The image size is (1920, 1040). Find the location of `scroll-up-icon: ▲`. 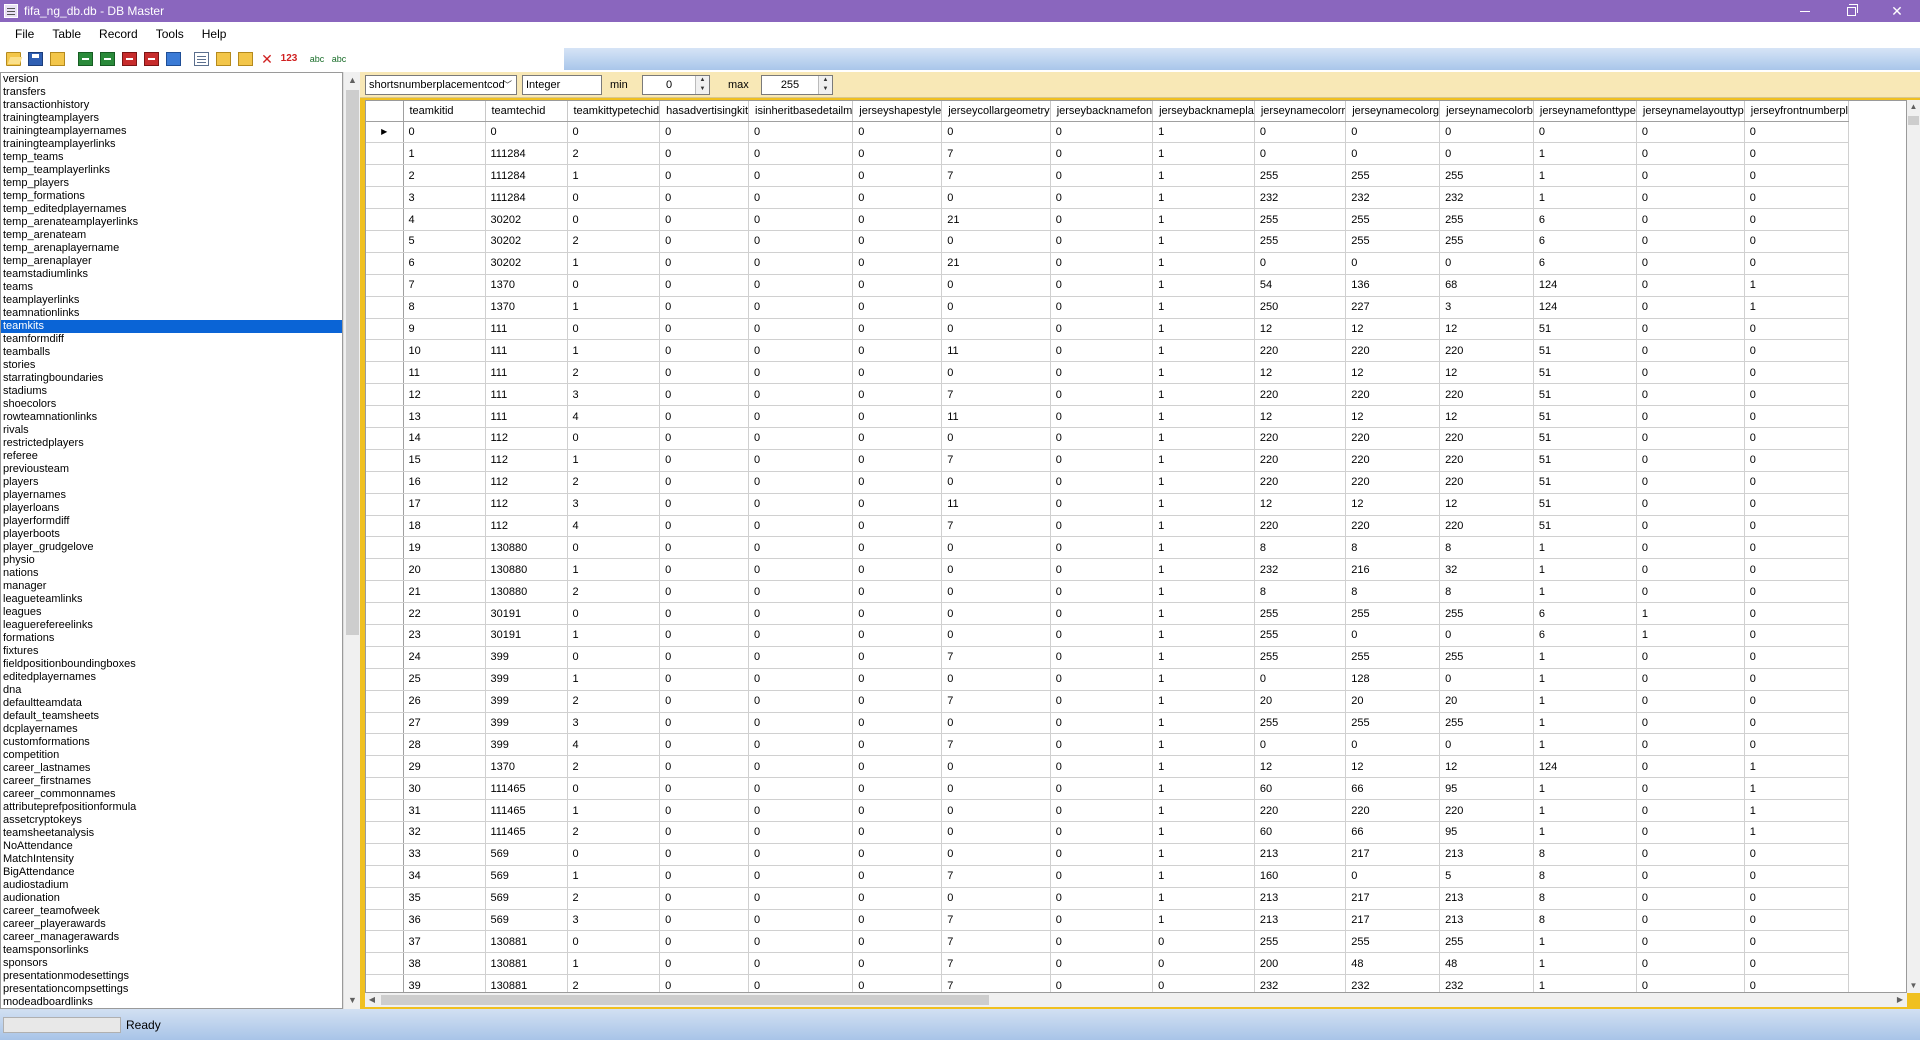

scroll-up-icon: ▲ is located at coordinates (352, 80).